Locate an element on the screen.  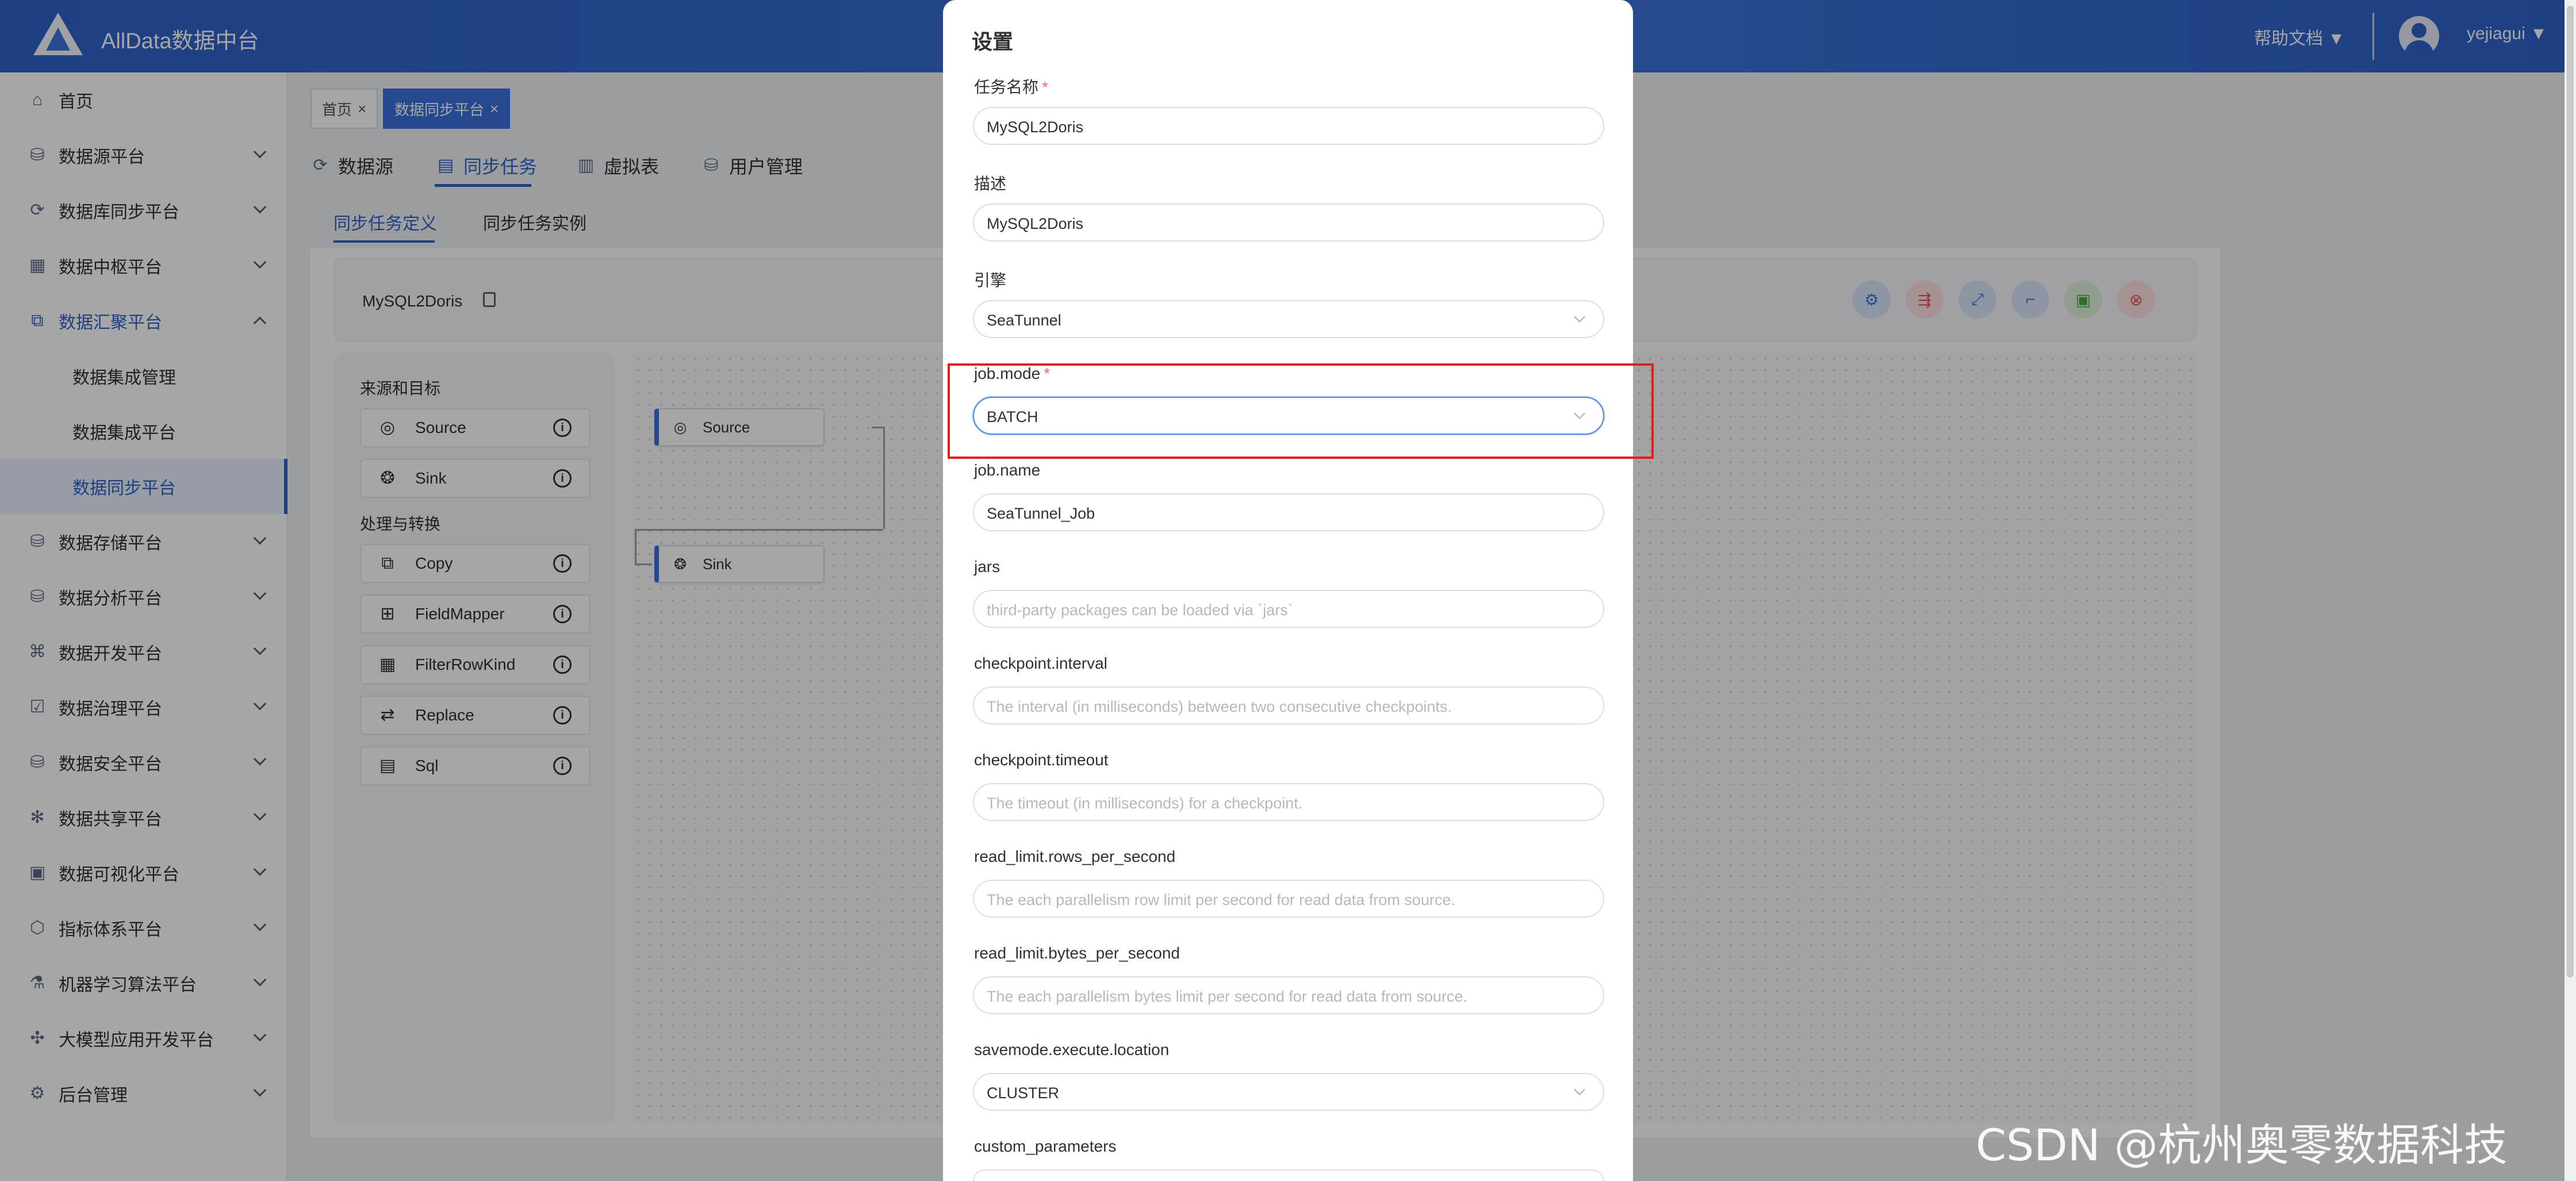
label-text: 任务名称 is located at coordinates (1006, 87).